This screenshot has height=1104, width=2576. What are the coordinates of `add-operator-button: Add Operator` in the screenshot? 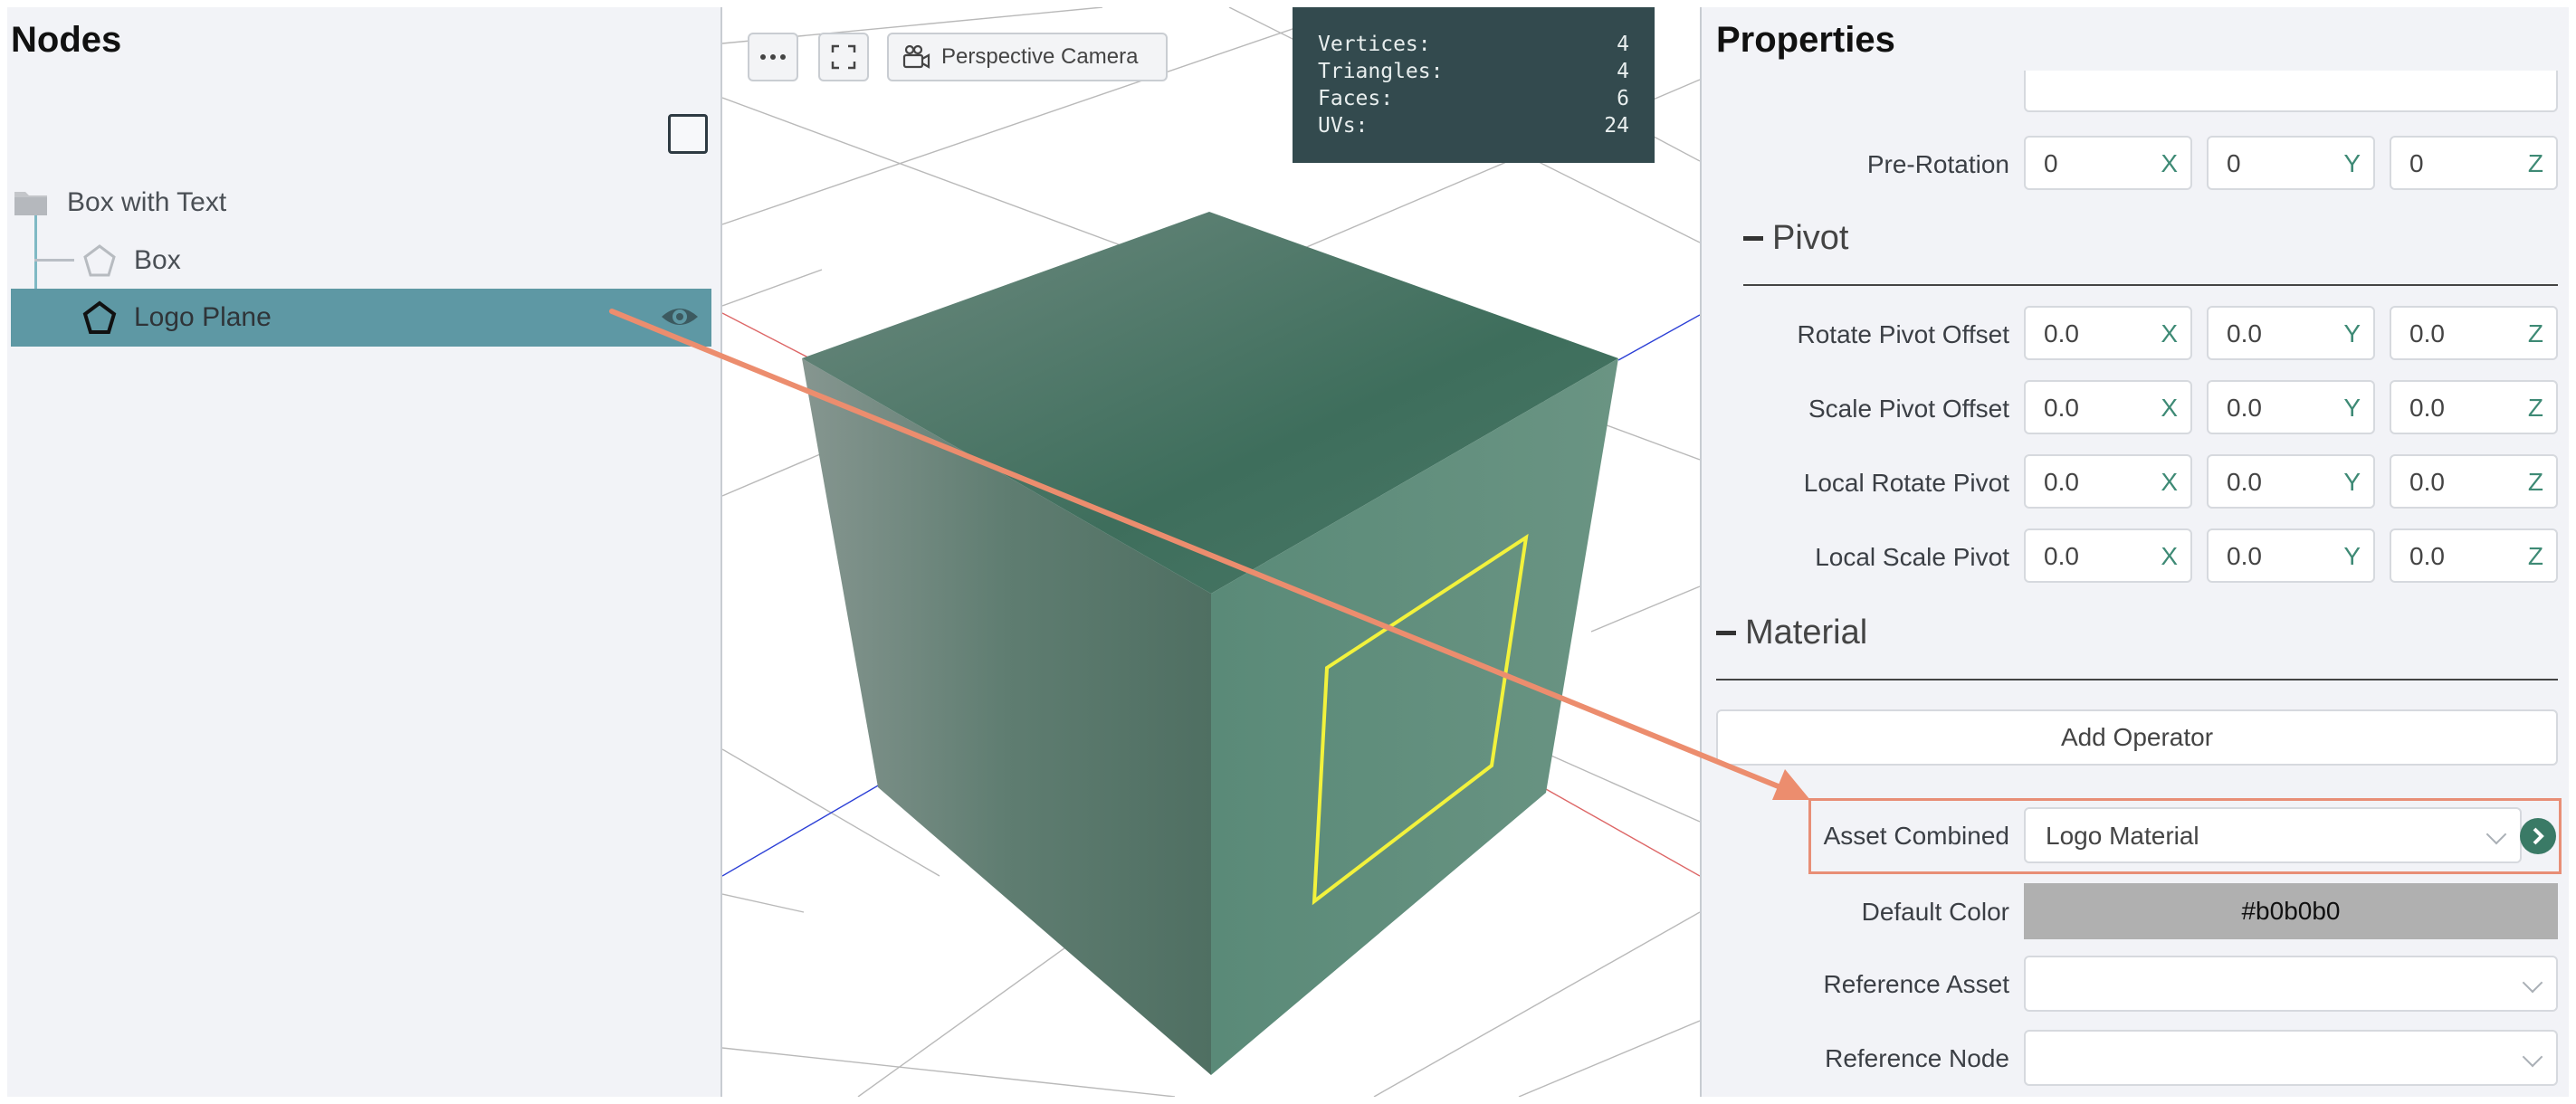 It's located at (2137, 737).